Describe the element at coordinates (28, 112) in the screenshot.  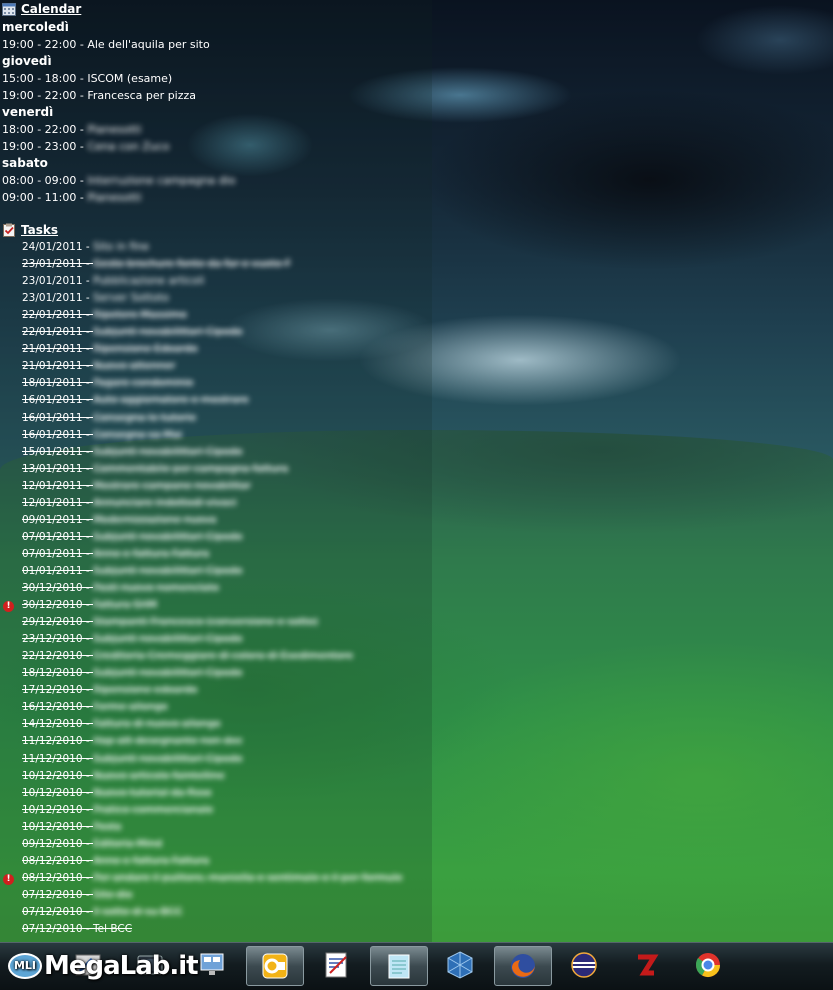
I see `day-label: venerdì` at that location.